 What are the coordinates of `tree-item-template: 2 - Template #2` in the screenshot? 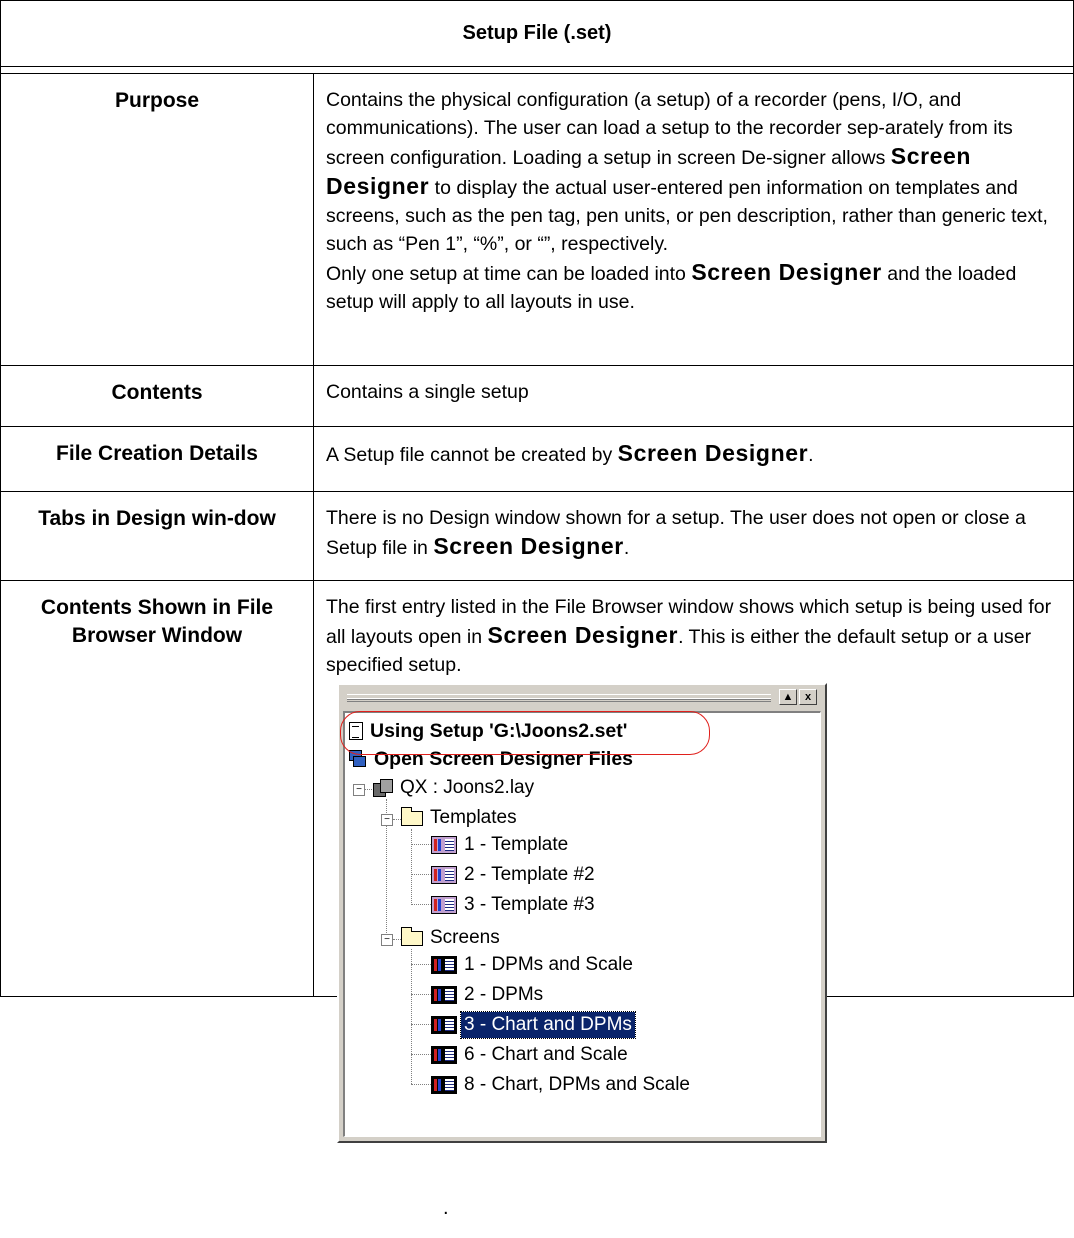 It's located at (514, 875).